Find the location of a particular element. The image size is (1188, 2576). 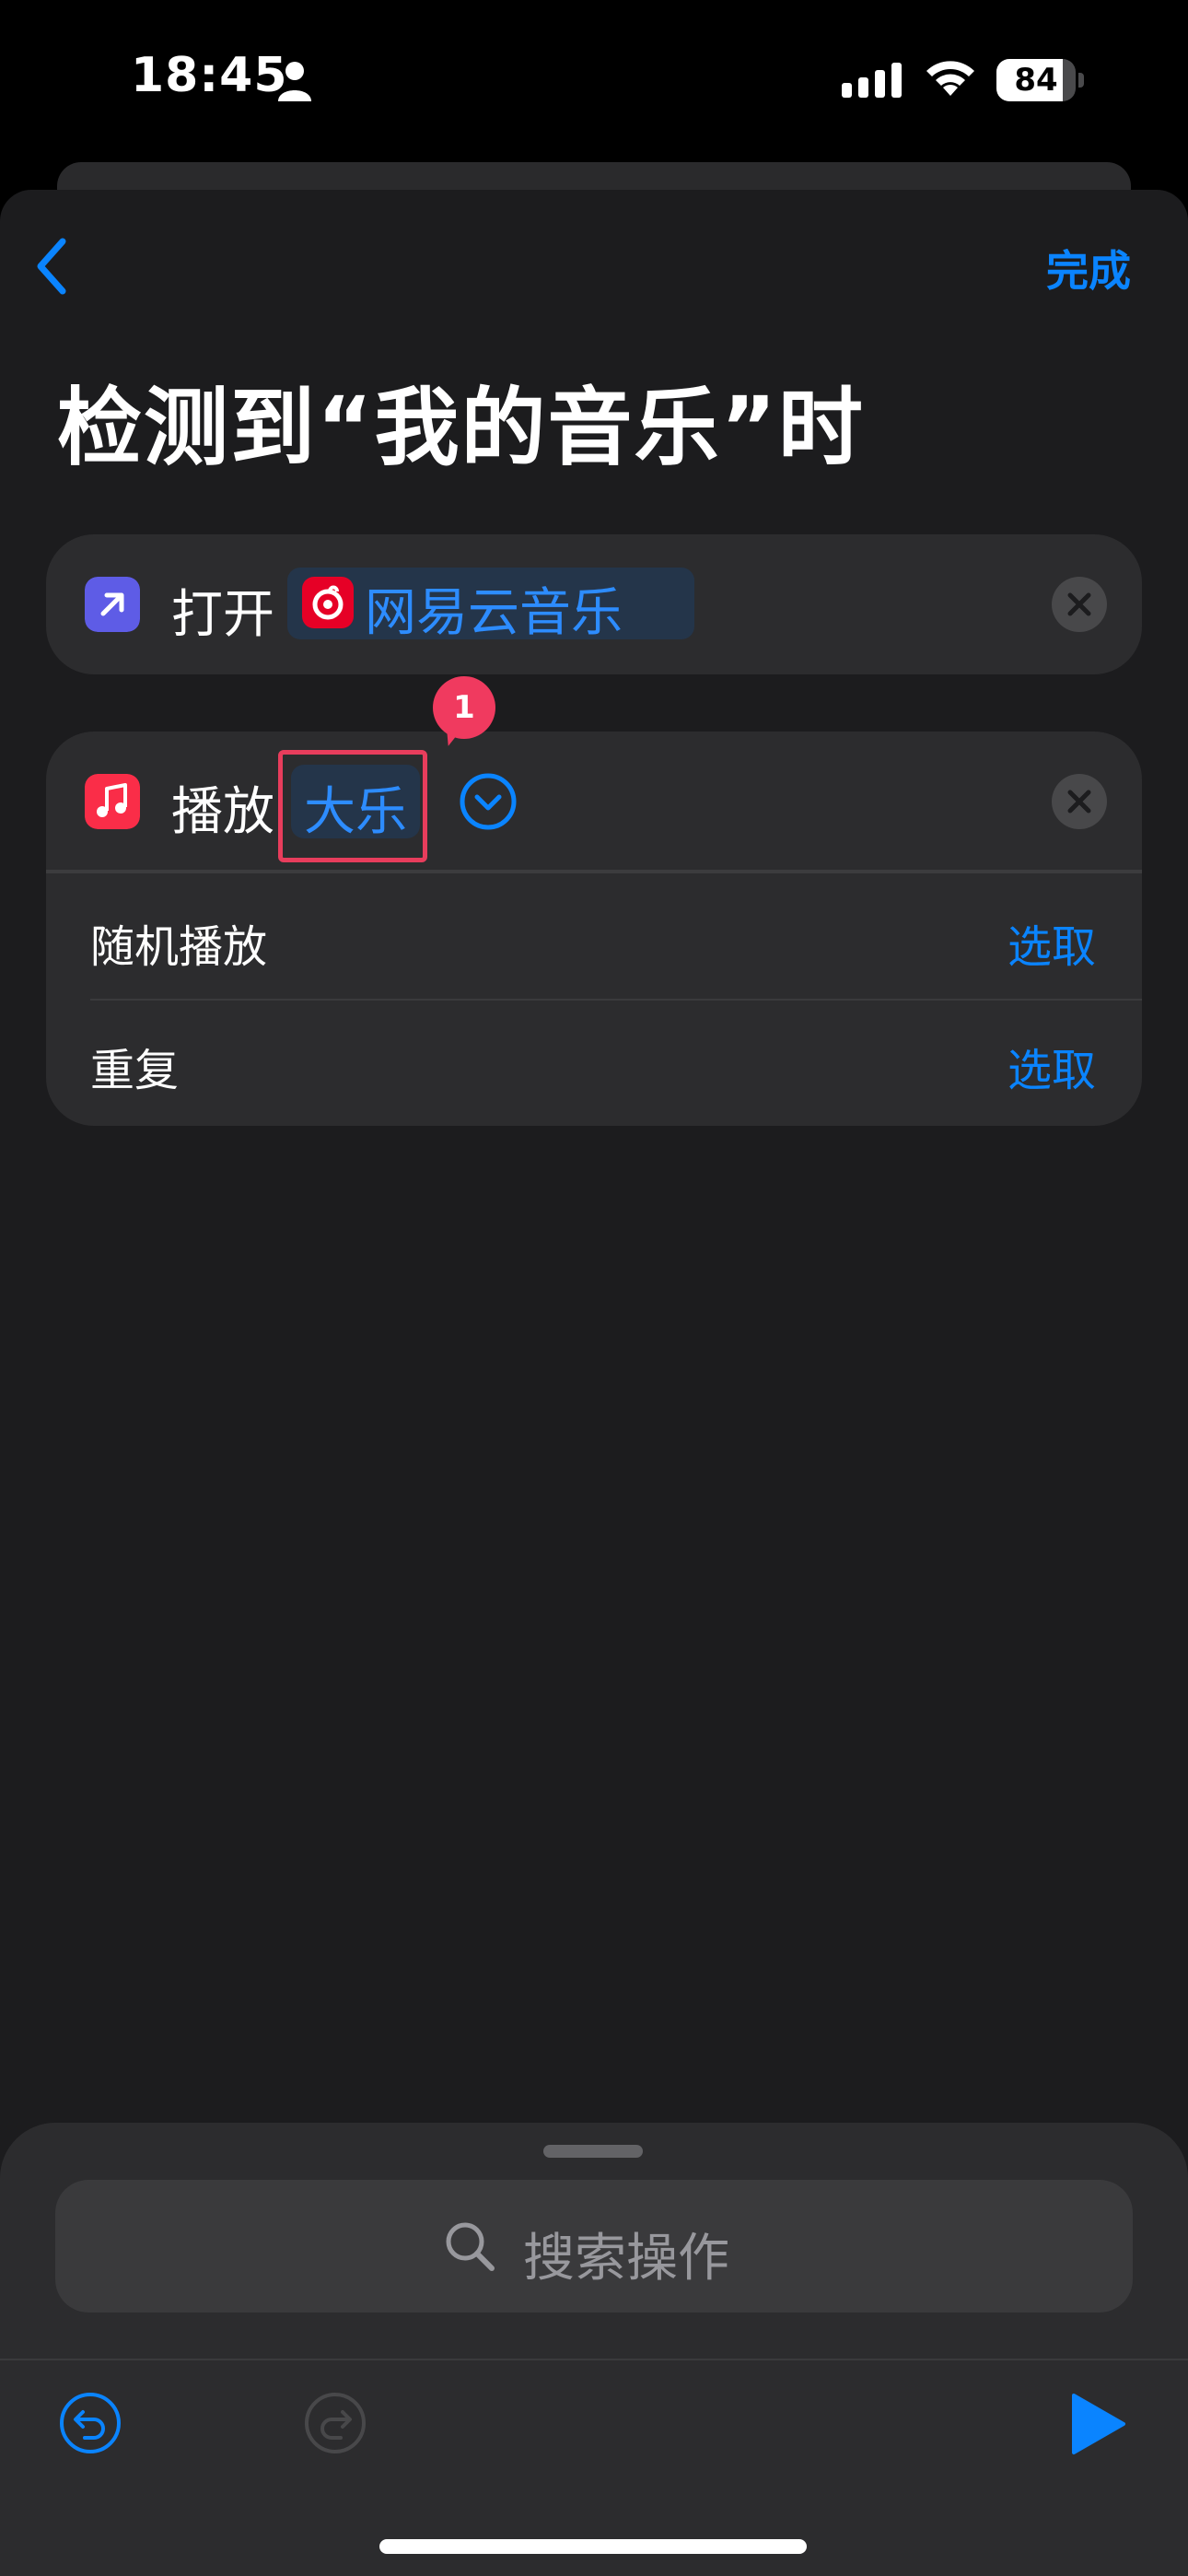

action-card-open-app: 打开 网易云音乐 is located at coordinates (594, 604).